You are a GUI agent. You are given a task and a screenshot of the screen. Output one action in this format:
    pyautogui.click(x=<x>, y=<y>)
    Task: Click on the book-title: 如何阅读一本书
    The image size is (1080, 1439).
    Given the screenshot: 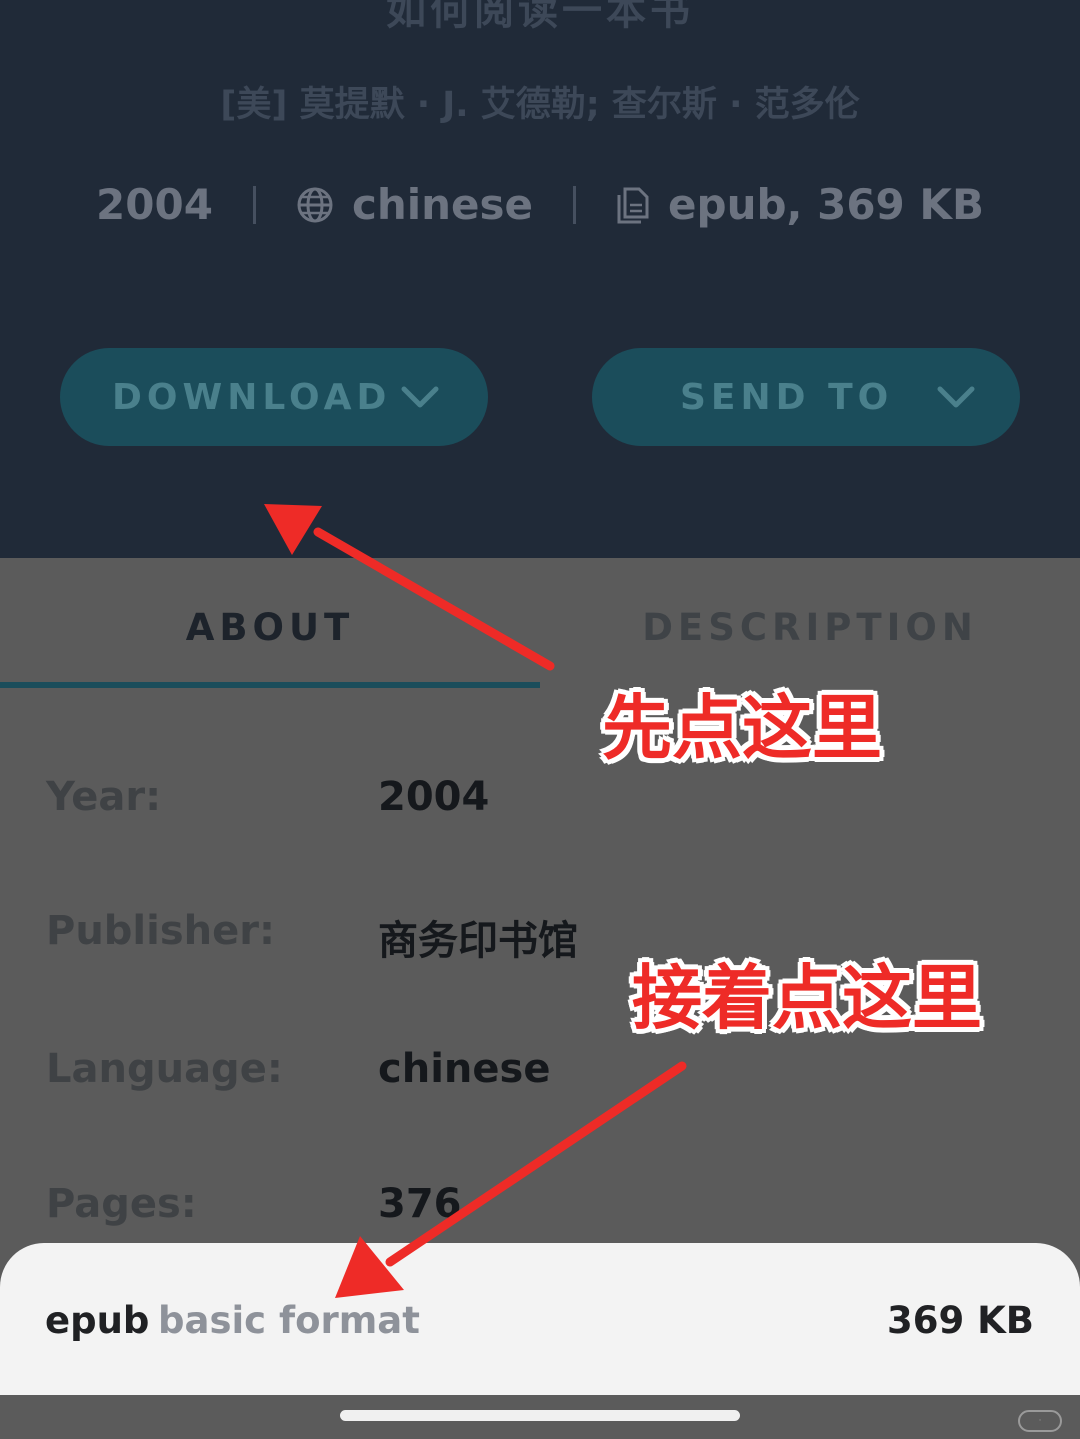 What is the action you would take?
    pyautogui.click(x=540, y=17)
    